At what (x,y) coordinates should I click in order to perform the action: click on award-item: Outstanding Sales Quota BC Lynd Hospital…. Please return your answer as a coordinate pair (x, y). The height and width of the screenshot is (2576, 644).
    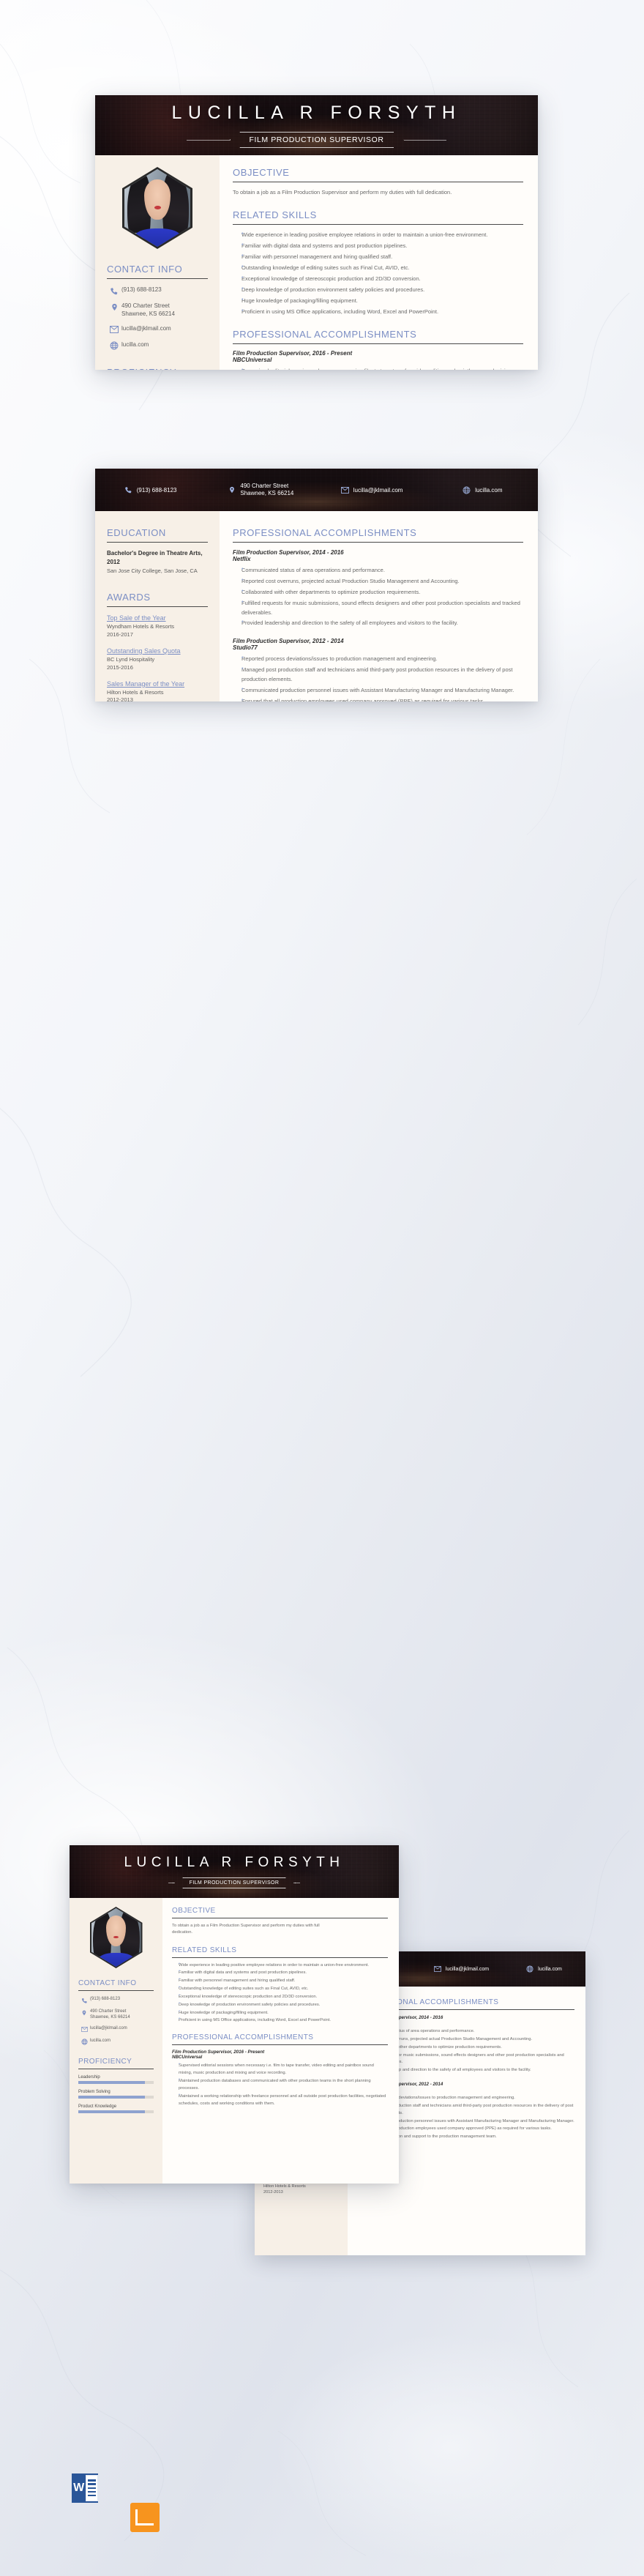
    Looking at the image, I should click on (157, 659).